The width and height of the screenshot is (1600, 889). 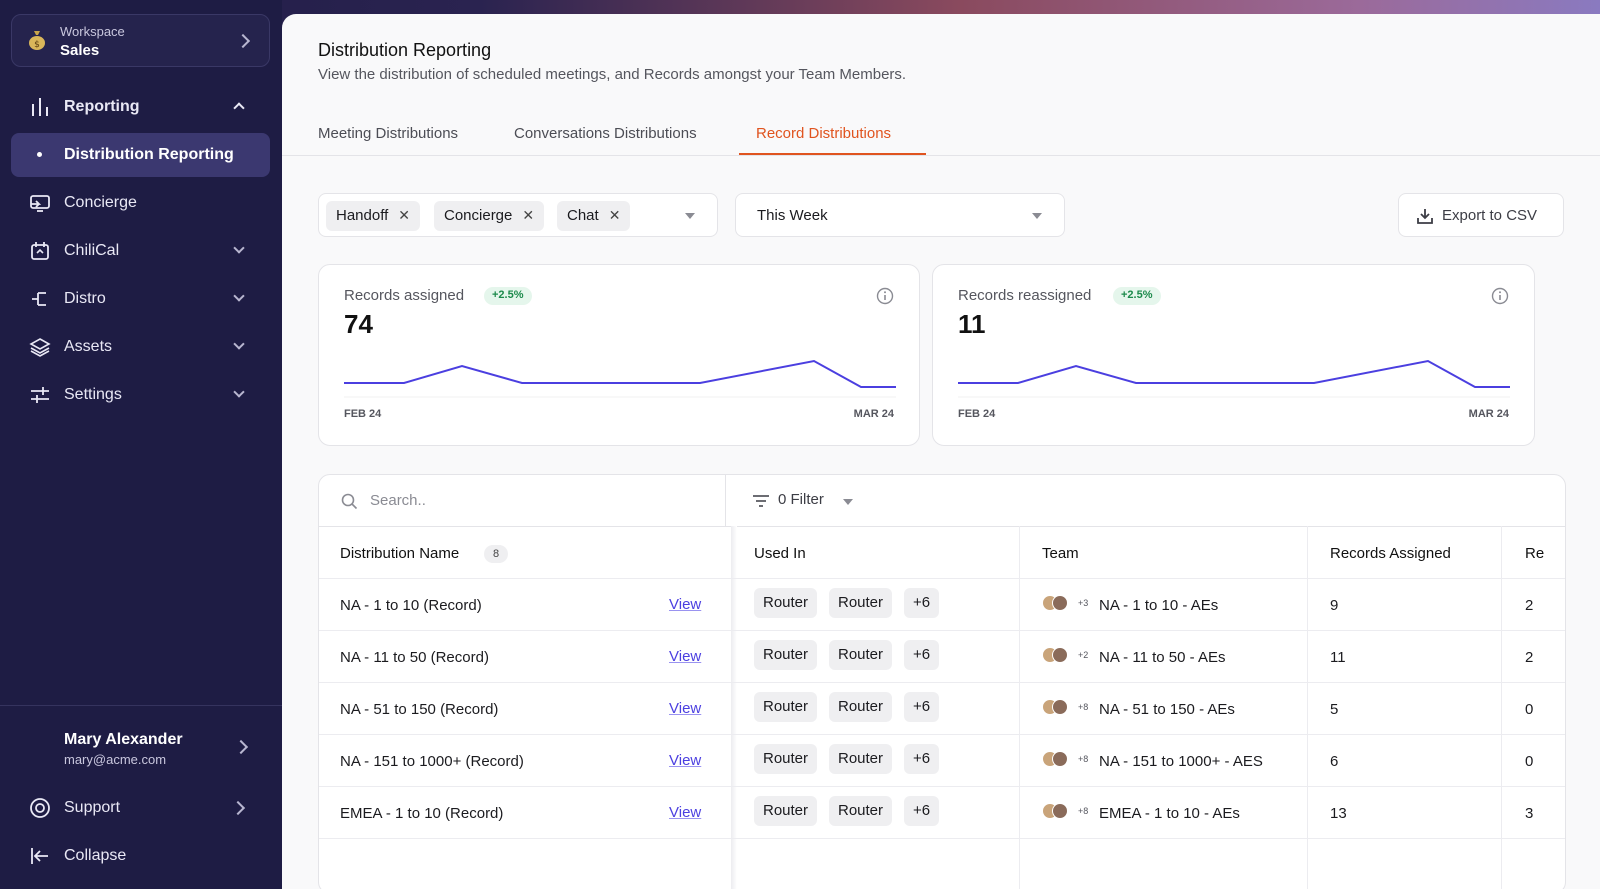 What do you see at coordinates (95, 855) in the screenshot?
I see `sidebar-item-label: Collapse` at bounding box center [95, 855].